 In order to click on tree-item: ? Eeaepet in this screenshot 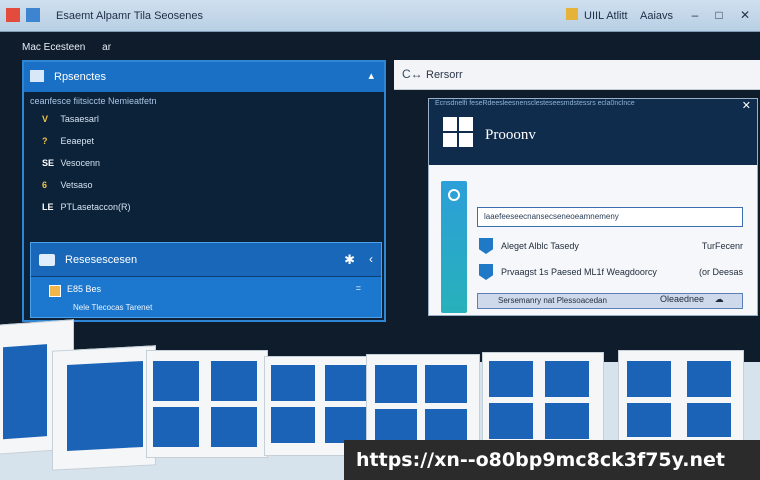, I will do `click(68, 141)`.